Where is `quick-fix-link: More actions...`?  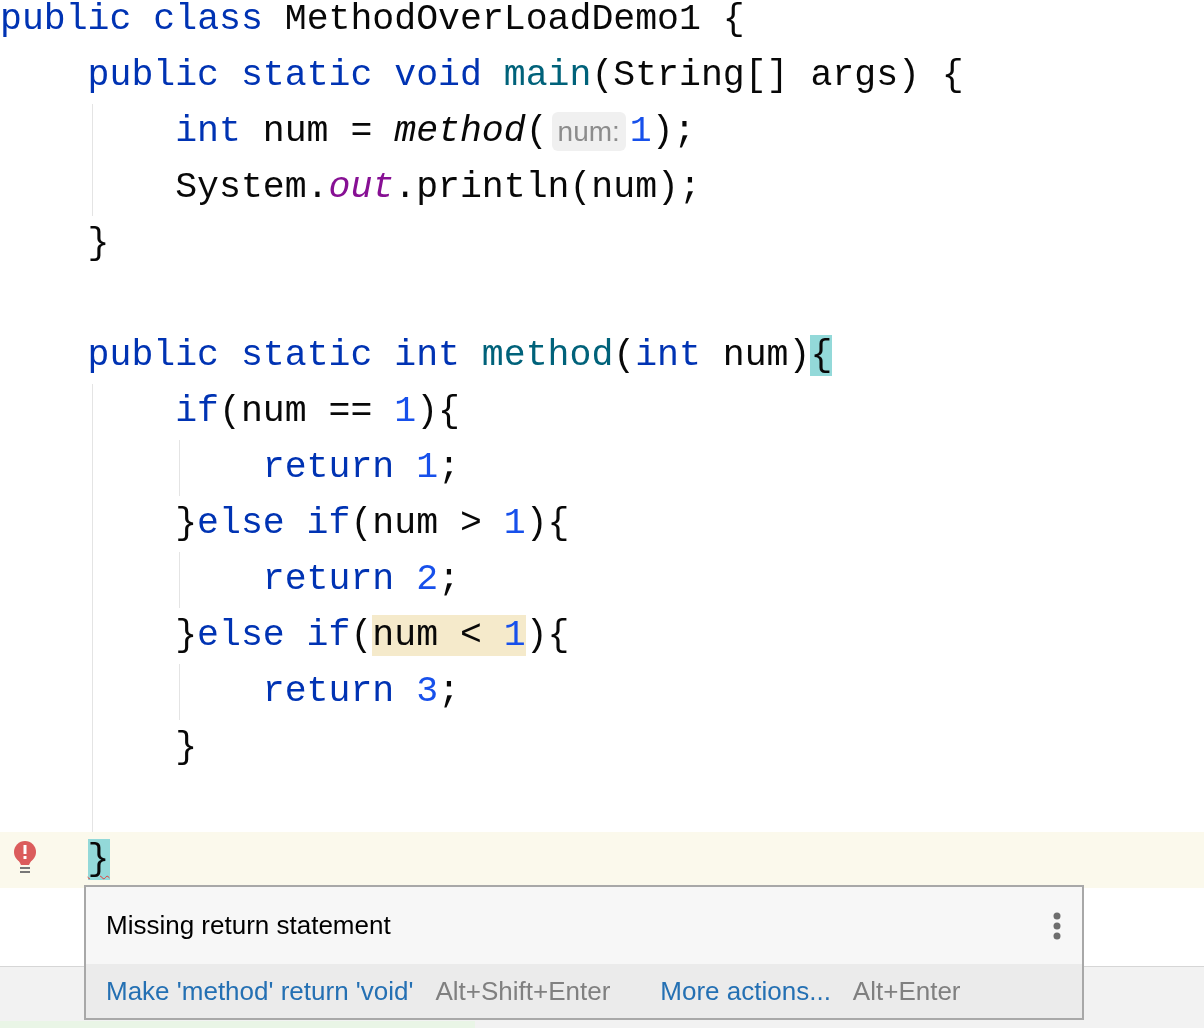
quick-fix-link: More actions... is located at coordinates (745, 991).